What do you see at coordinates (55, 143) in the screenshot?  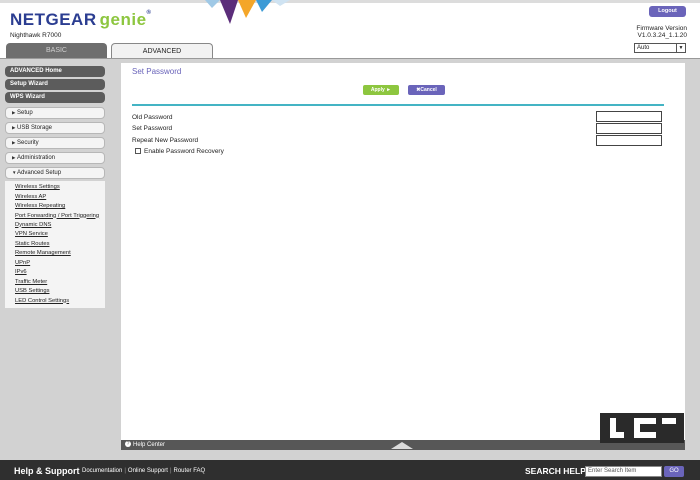 I see `sidebar-section-security: ▶ Security` at bounding box center [55, 143].